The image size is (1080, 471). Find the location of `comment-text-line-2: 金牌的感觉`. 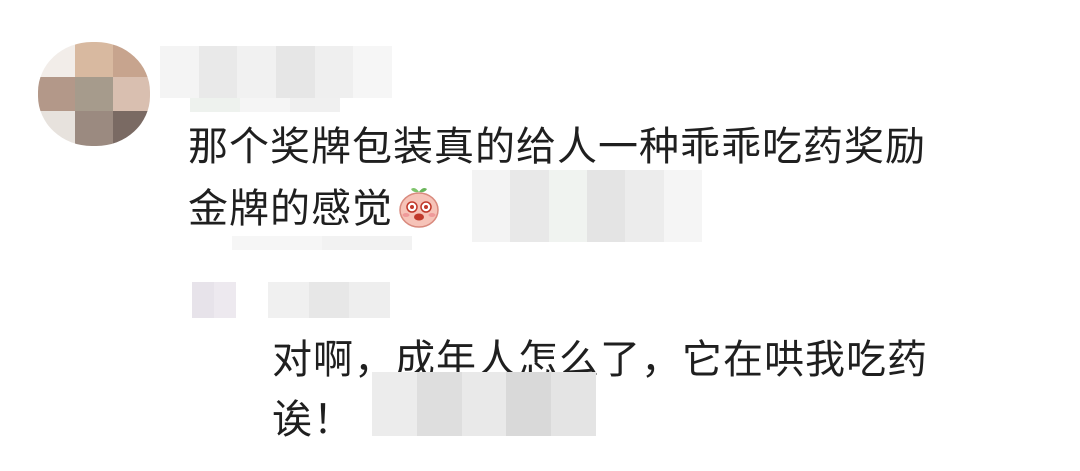

comment-text-line-2: 金牌的感觉 is located at coordinates (290, 209).